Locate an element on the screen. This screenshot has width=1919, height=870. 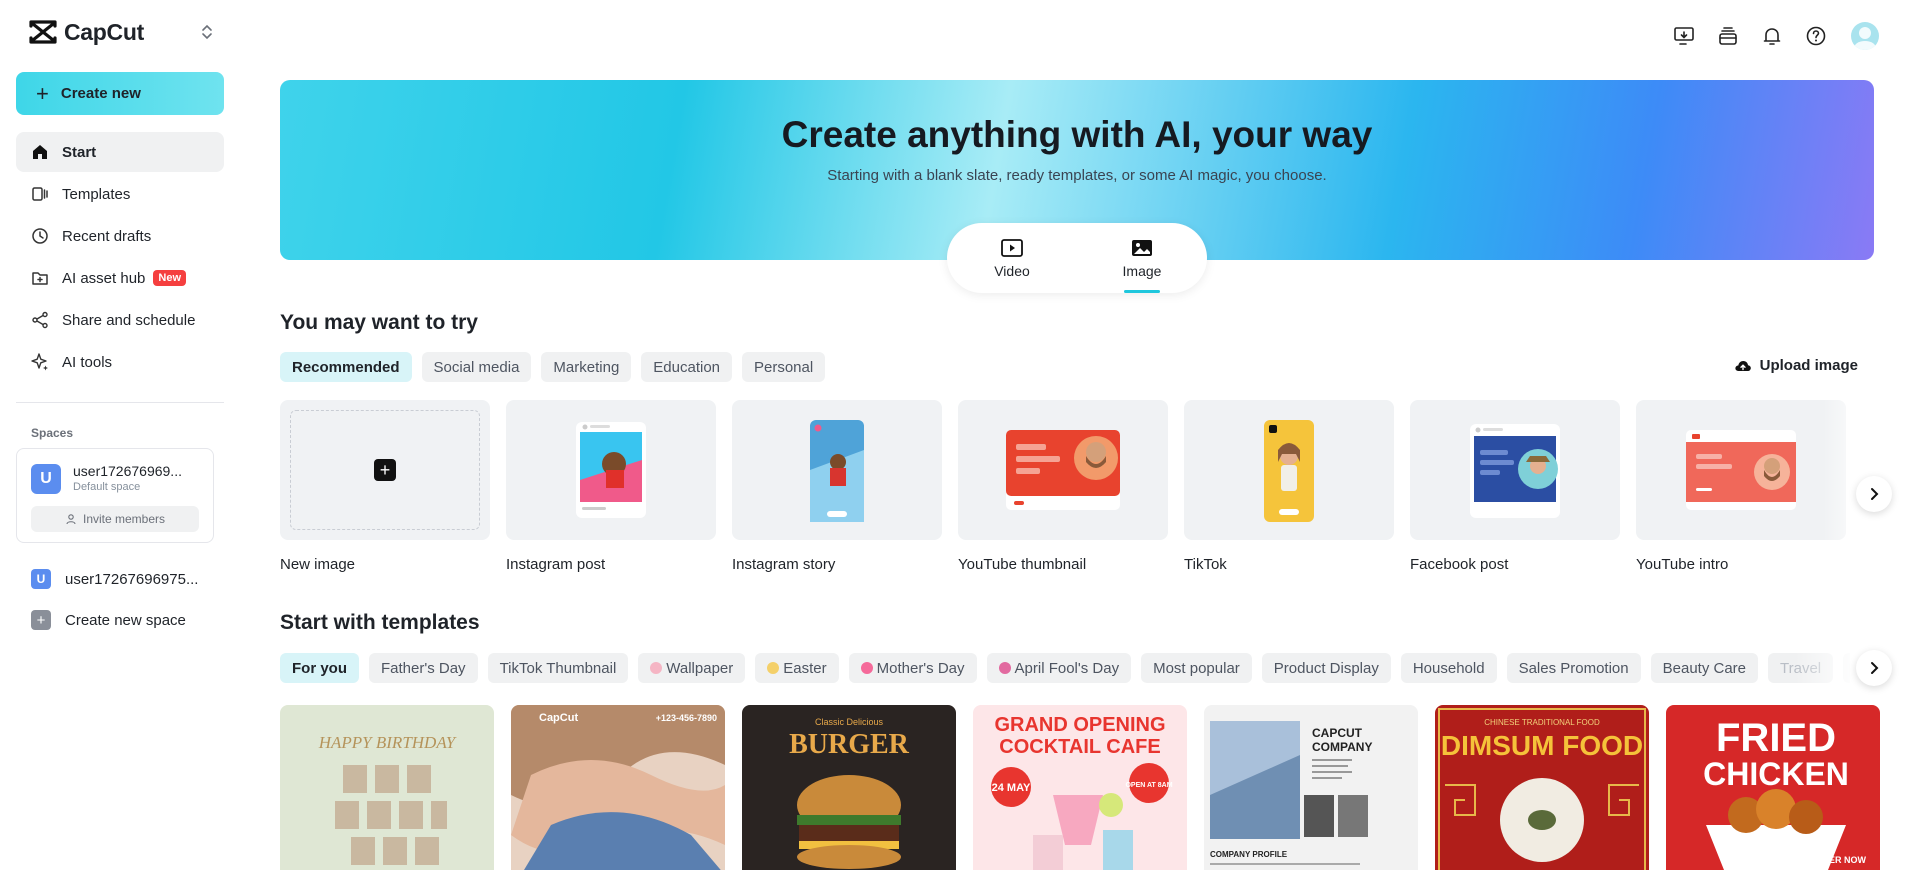
template-text: OPEN AT 8AM is located at coordinates (1148, 785).